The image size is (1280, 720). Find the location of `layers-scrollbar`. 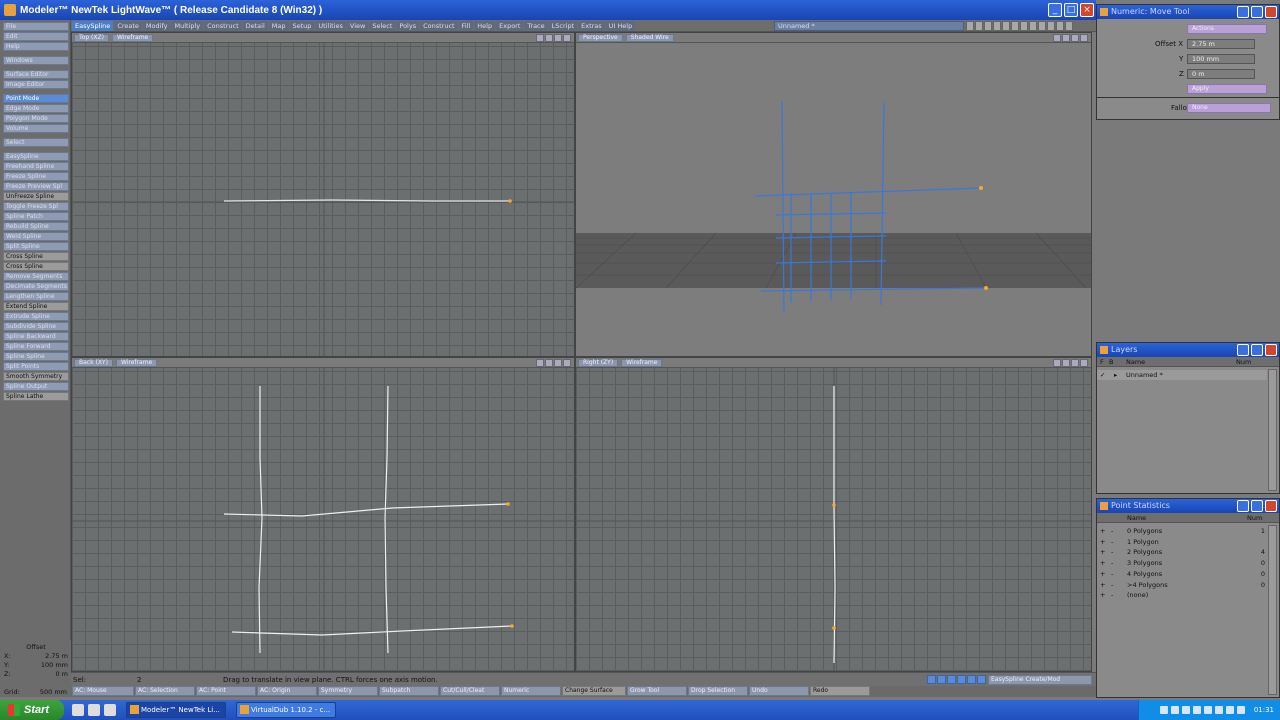

layers-scrollbar is located at coordinates (1272, 430).